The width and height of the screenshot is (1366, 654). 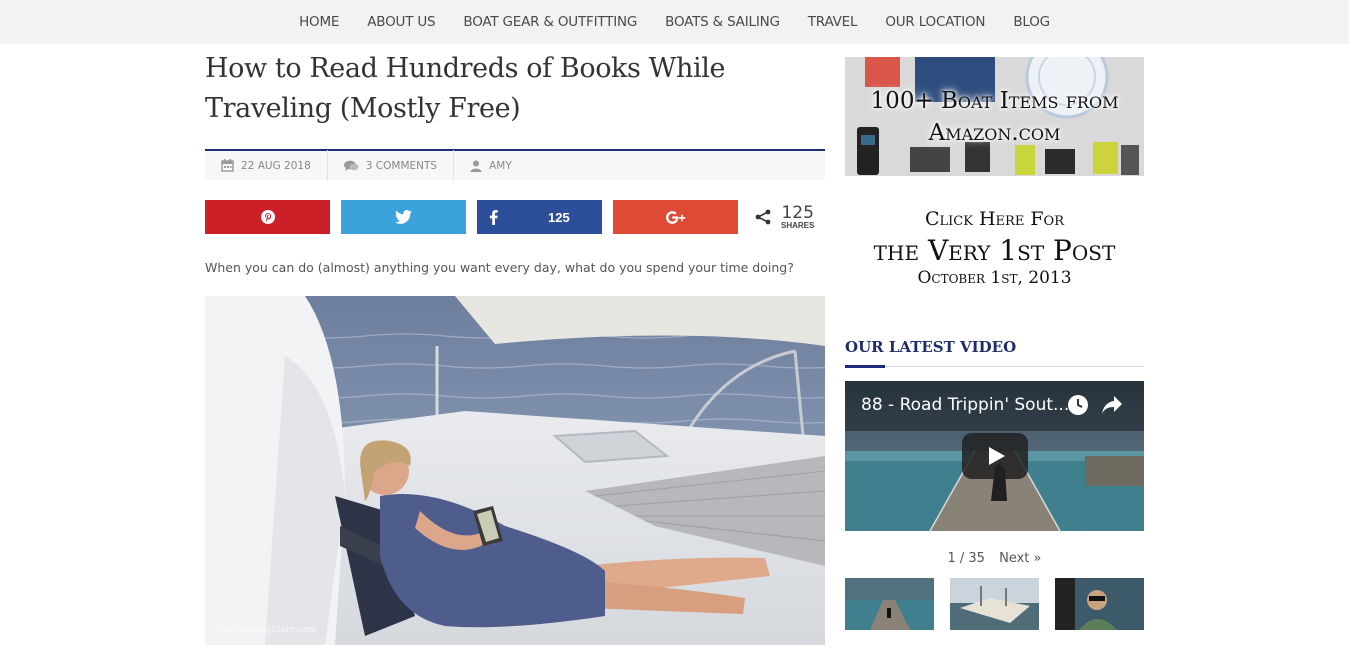 I want to click on post-author-link: AMY, so click(x=491, y=165).